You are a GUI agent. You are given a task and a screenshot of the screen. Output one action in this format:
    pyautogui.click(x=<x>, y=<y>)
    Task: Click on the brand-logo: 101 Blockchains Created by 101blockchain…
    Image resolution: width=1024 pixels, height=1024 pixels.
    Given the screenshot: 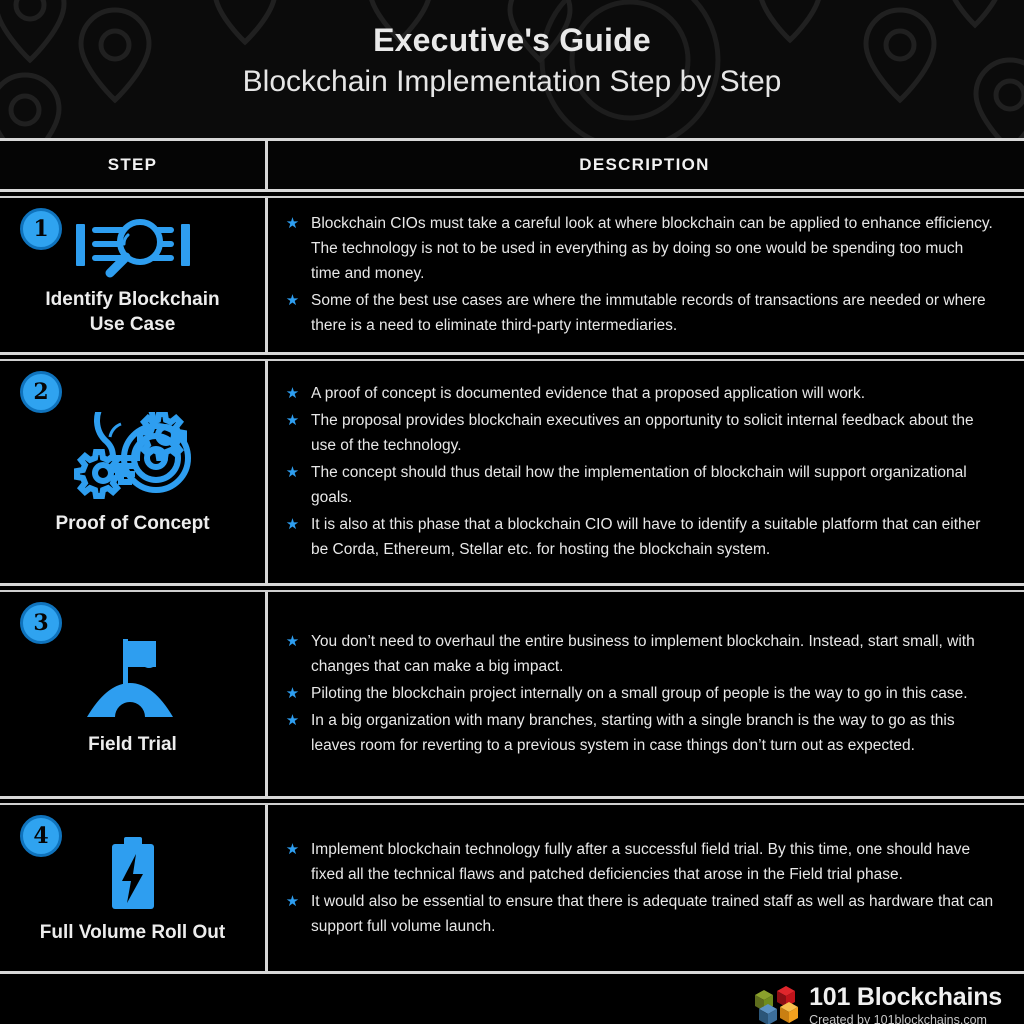 What is the action you would take?
    pyautogui.click(x=877, y=1004)
    